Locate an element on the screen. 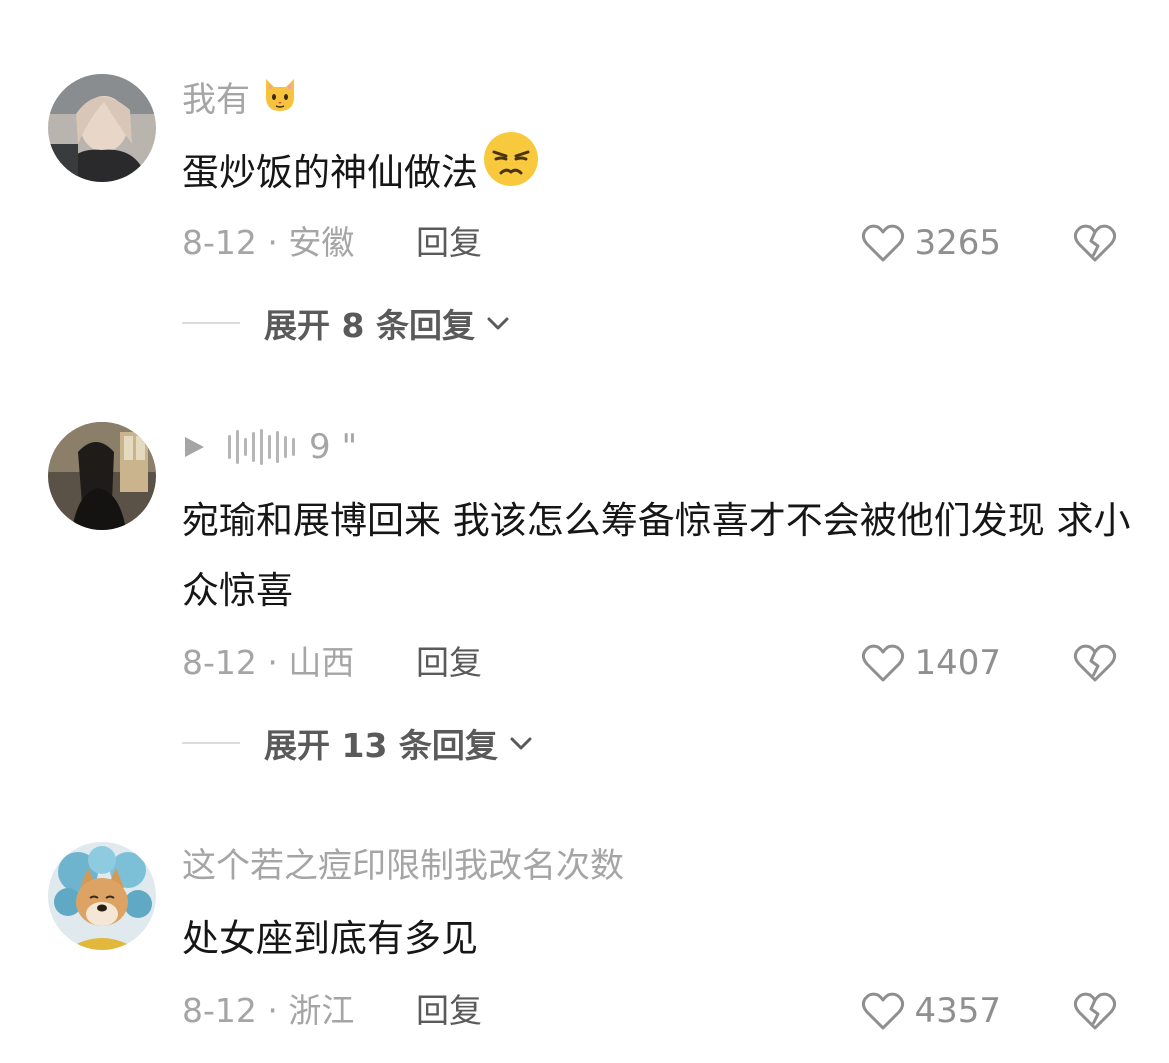 This screenshot has width=1169, height=1063. like-count: 3265 is located at coordinates (957, 243).